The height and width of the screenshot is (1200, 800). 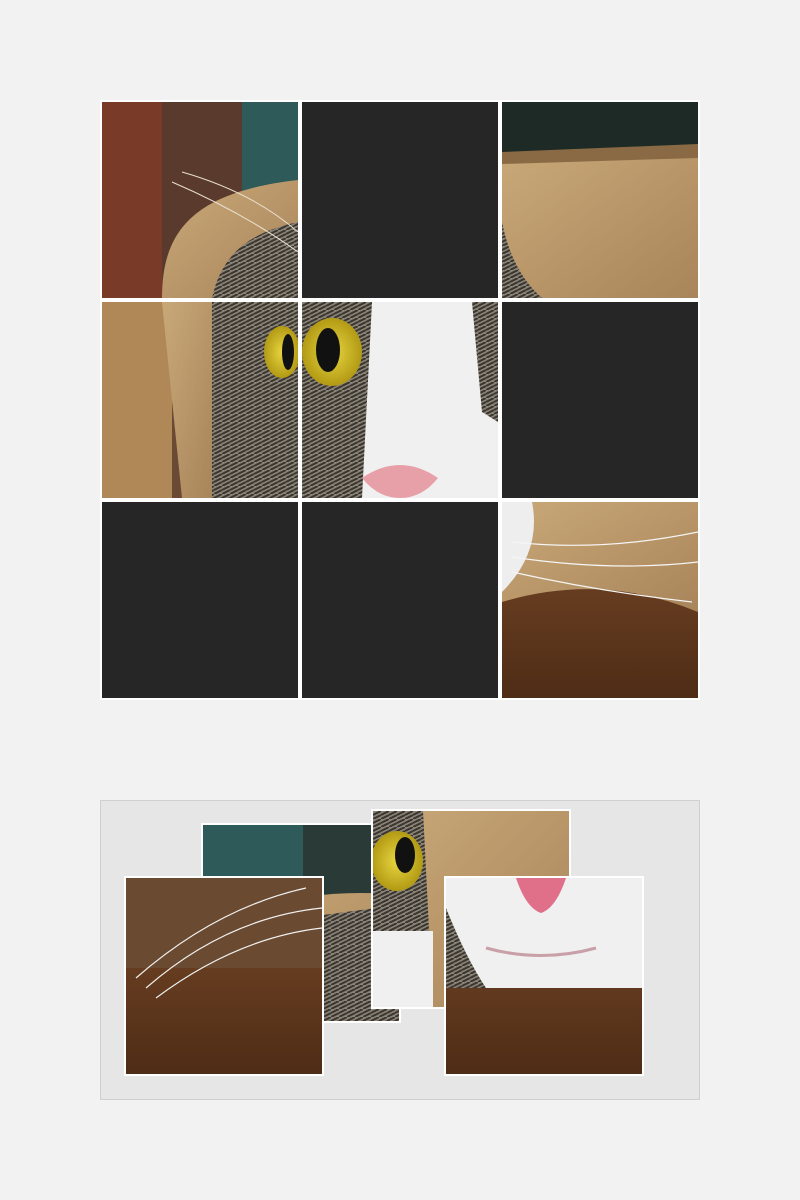 I want to click on board-slot-r3c1-empty, so click(x=200, y=600).